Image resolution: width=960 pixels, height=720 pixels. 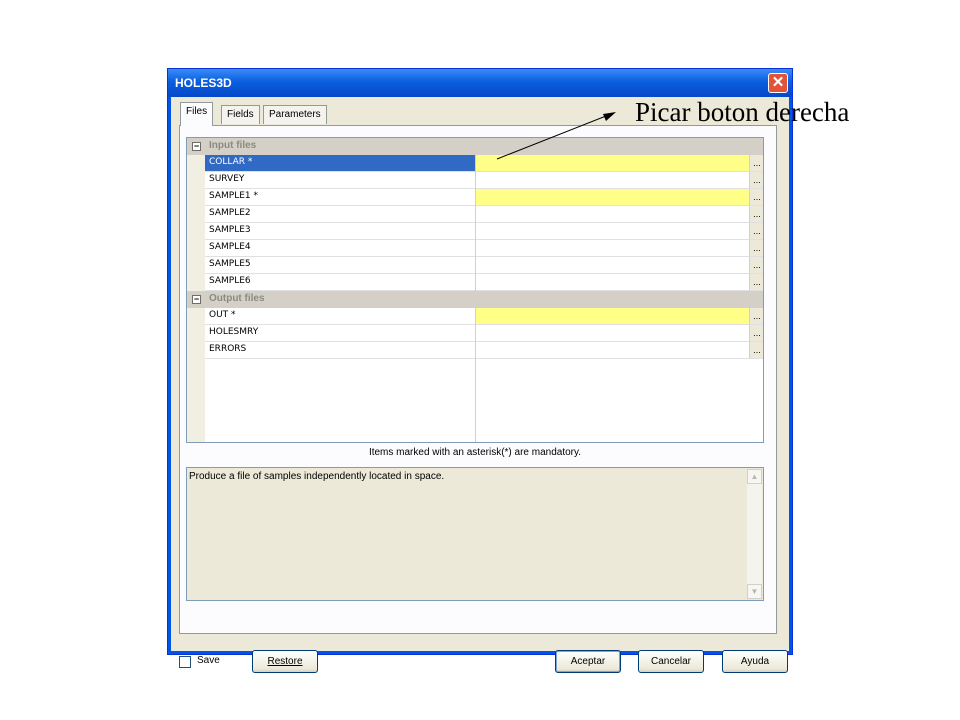 What do you see at coordinates (742, 112) in the screenshot?
I see `annotation-callout: Picar boton derecha` at bounding box center [742, 112].